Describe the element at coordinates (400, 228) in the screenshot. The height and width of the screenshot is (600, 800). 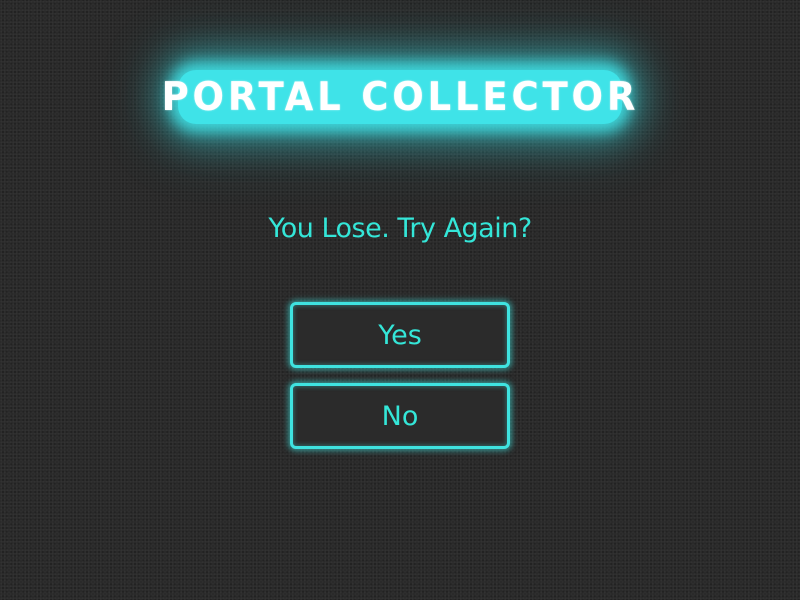
I see `game-over-prompt: You Lose. Try Again?` at that location.